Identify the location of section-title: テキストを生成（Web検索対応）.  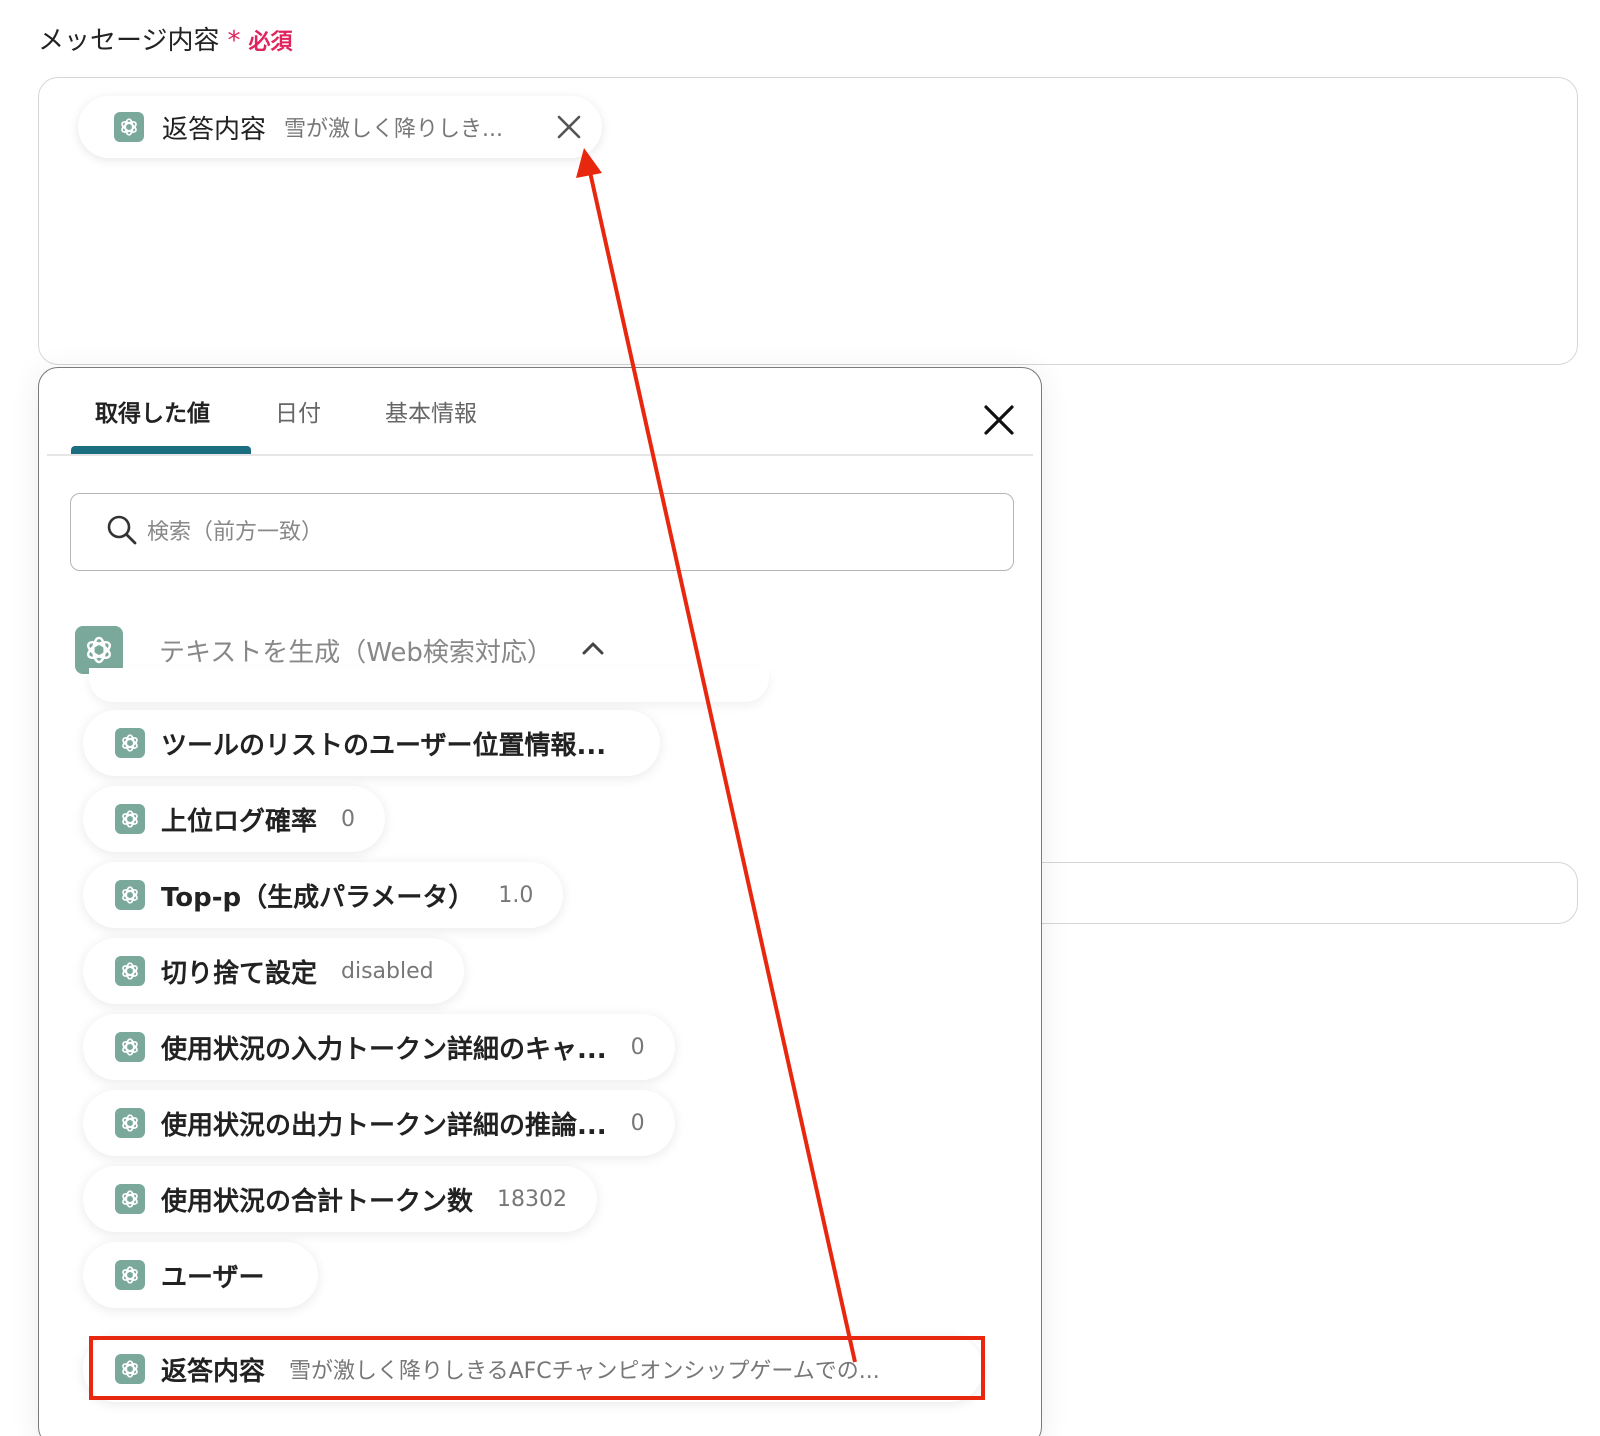
(356, 652).